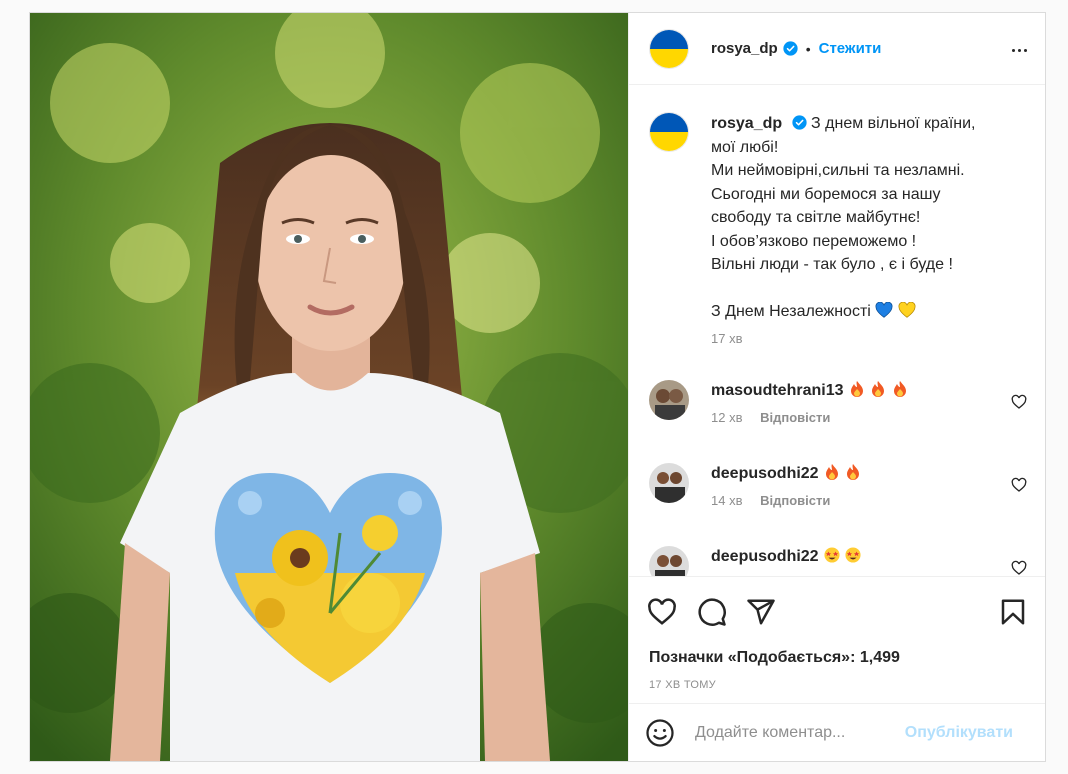 This screenshot has height=774, width=1068. Describe the element at coordinates (746, 123) in the screenshot. I see `caption-username: rosya_dp` at that location.